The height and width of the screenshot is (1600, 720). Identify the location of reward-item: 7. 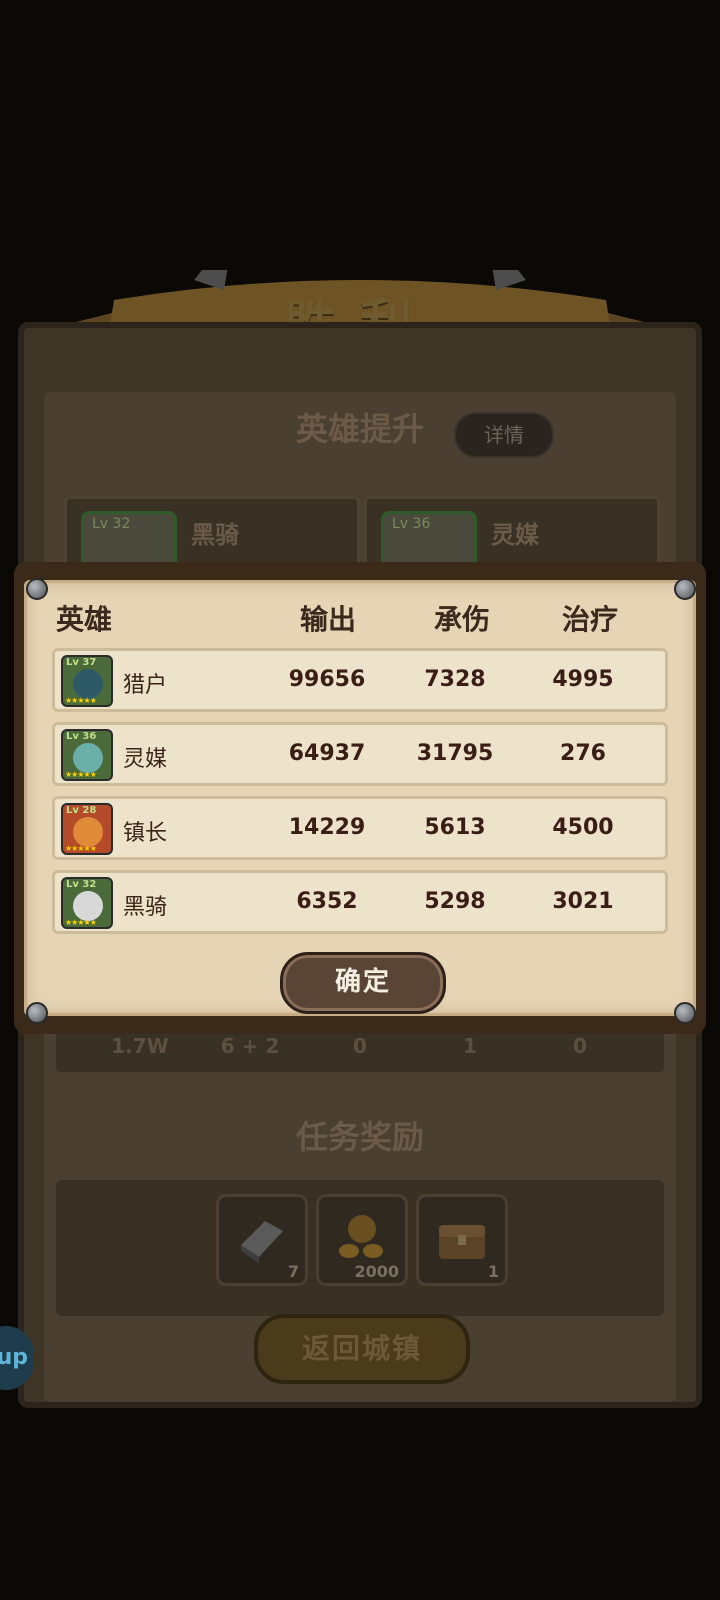
(262, 1240).